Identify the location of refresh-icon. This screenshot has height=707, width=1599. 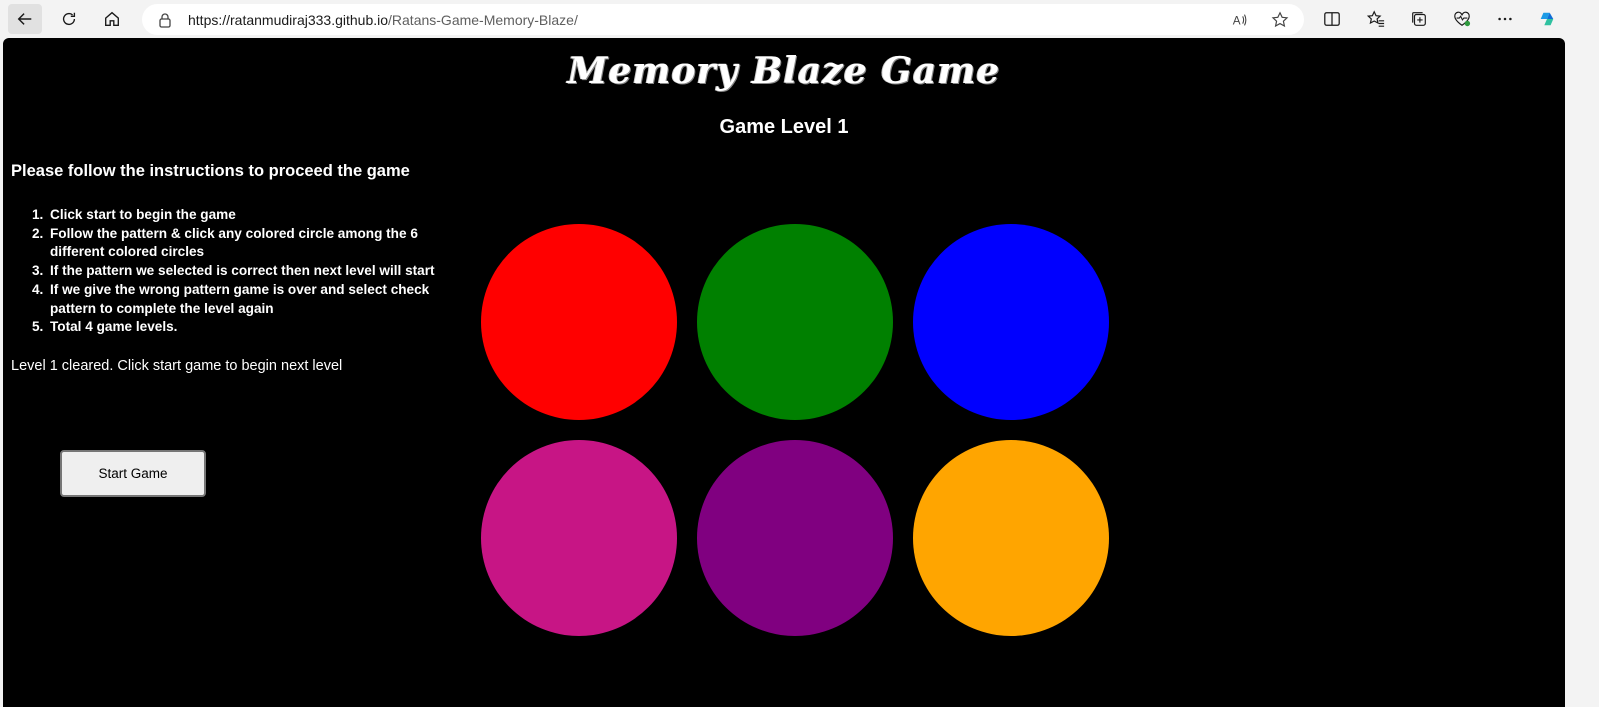
(69, 19).